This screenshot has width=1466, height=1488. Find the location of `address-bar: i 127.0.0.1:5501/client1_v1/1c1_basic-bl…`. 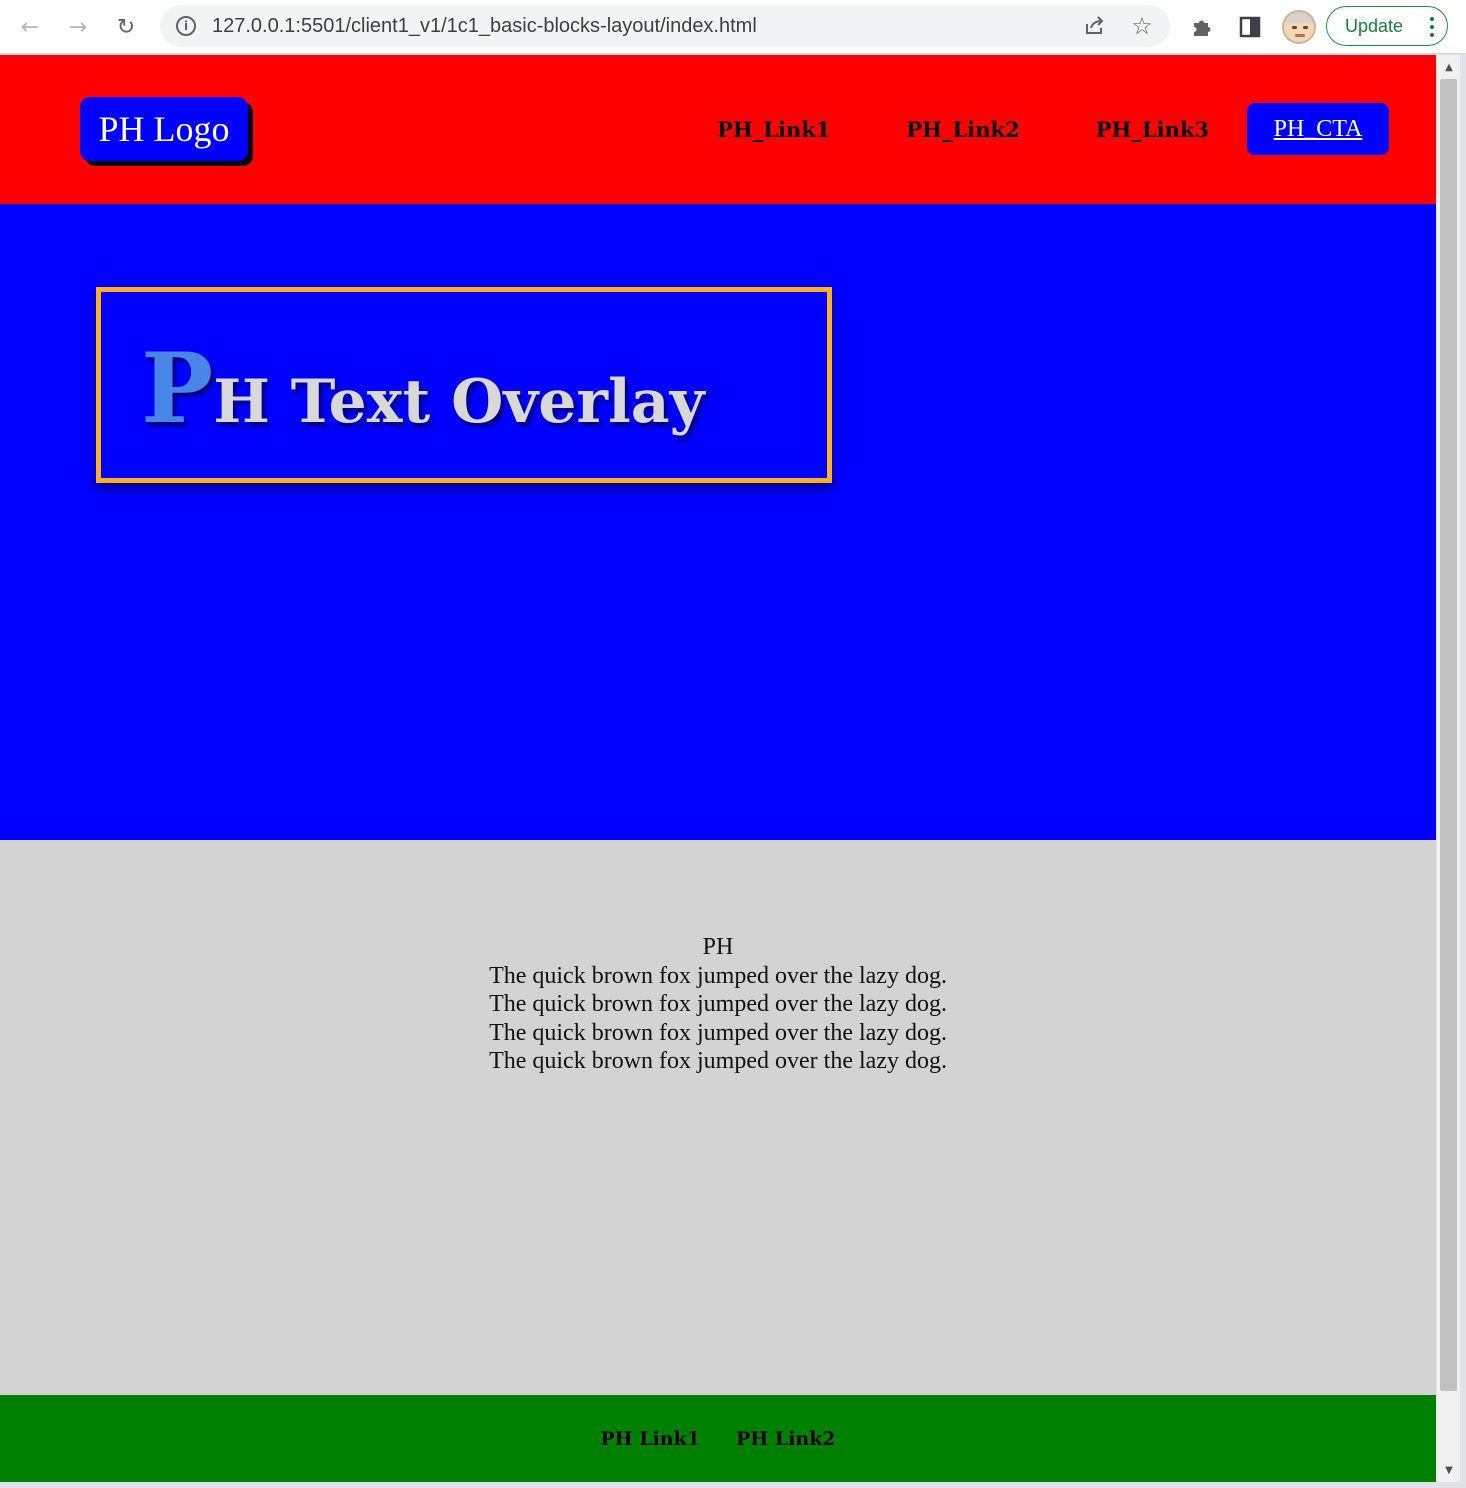

address-bar: i 127.0.0.1:5501/client1_v1/1c1_basic-bl… is located at coordinates (665, 26).